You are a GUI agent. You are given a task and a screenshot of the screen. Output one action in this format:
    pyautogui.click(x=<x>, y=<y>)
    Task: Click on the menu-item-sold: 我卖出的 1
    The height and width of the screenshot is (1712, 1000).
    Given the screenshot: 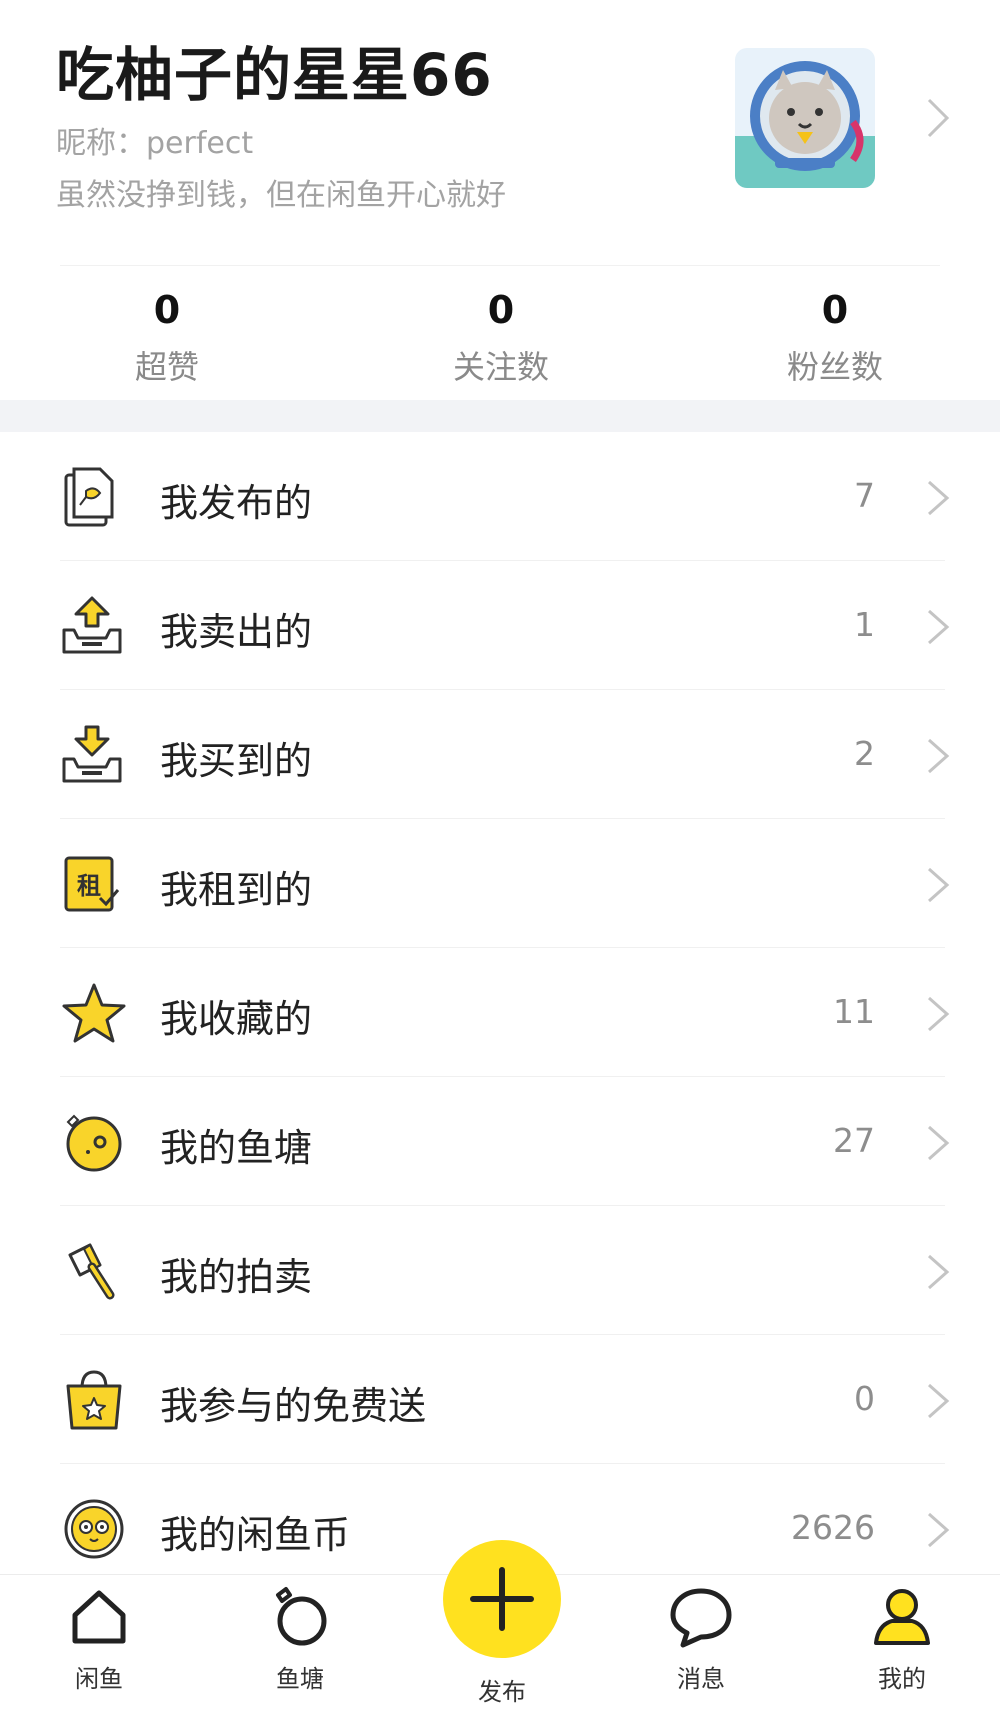 What is the action you would take?
    pyautogui.click(x=500, y=625)
    